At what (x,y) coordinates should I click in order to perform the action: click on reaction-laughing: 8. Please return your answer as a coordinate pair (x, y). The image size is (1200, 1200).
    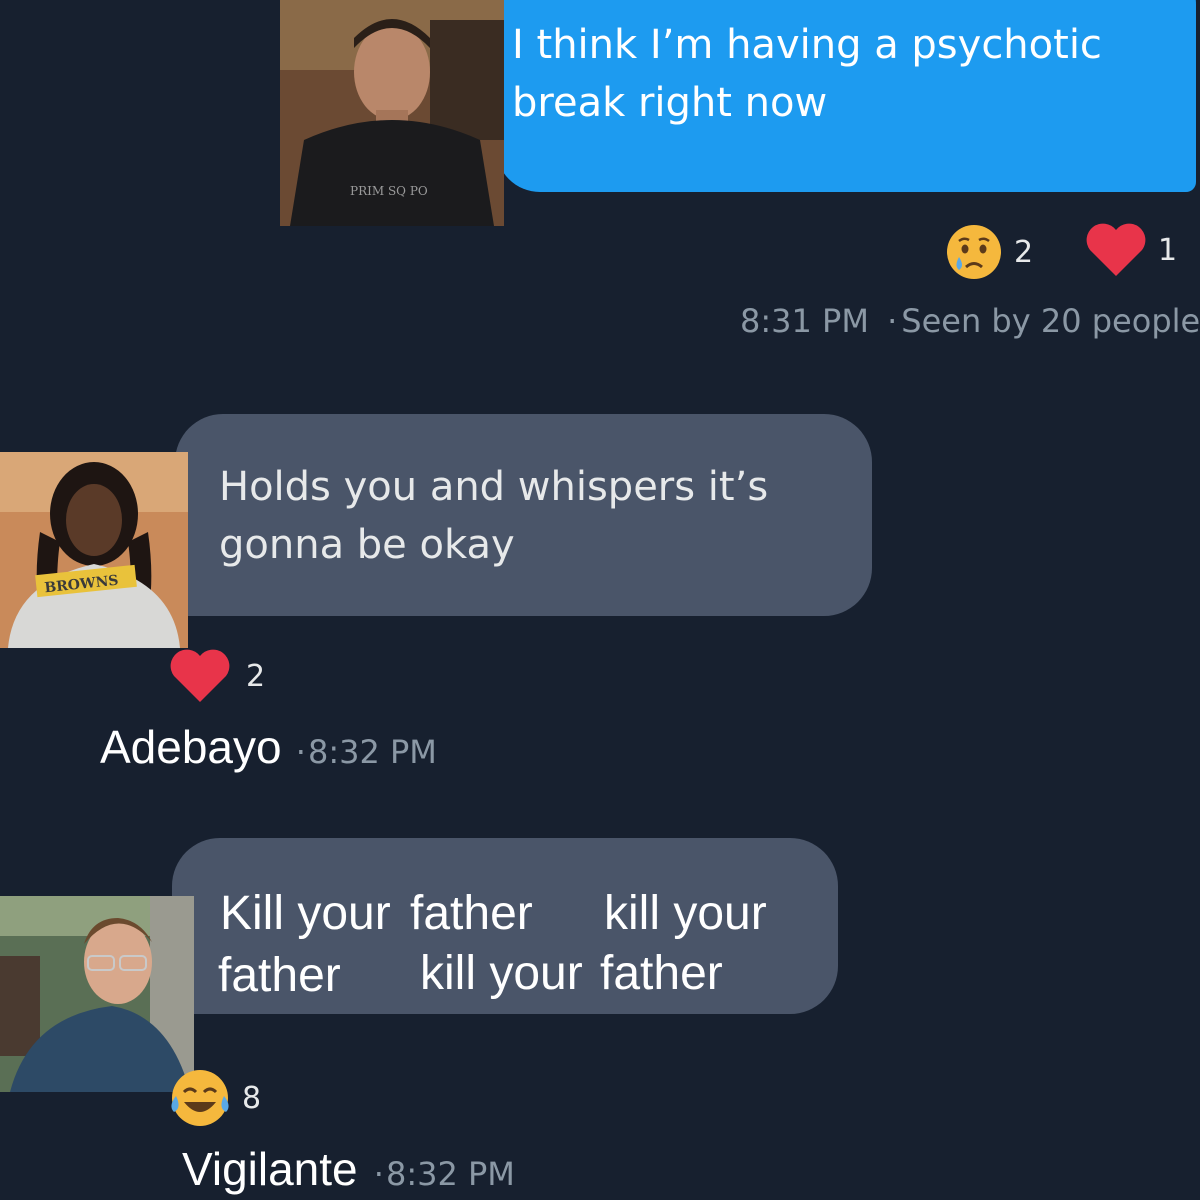
    Looking at the image, I should click on (214, 1098).